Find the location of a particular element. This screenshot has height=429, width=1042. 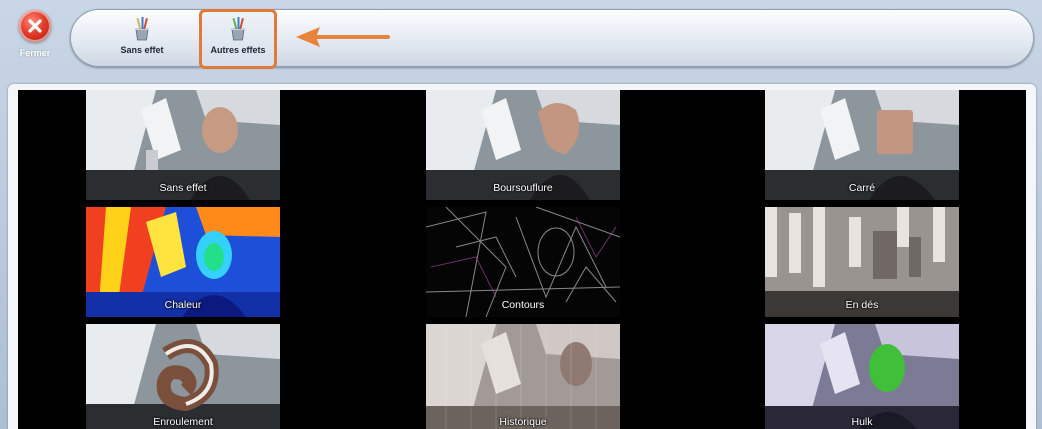

effect-label: Historique is located at coordinates (523, 422).